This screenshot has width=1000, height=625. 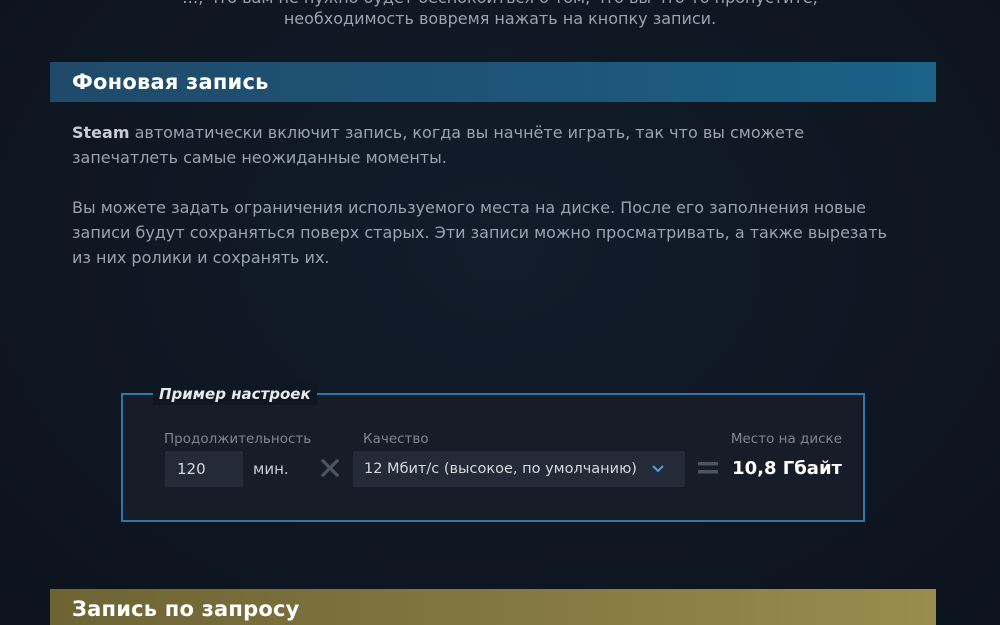 I want to click on duration-unit: мин., so click(x=271, y=469).